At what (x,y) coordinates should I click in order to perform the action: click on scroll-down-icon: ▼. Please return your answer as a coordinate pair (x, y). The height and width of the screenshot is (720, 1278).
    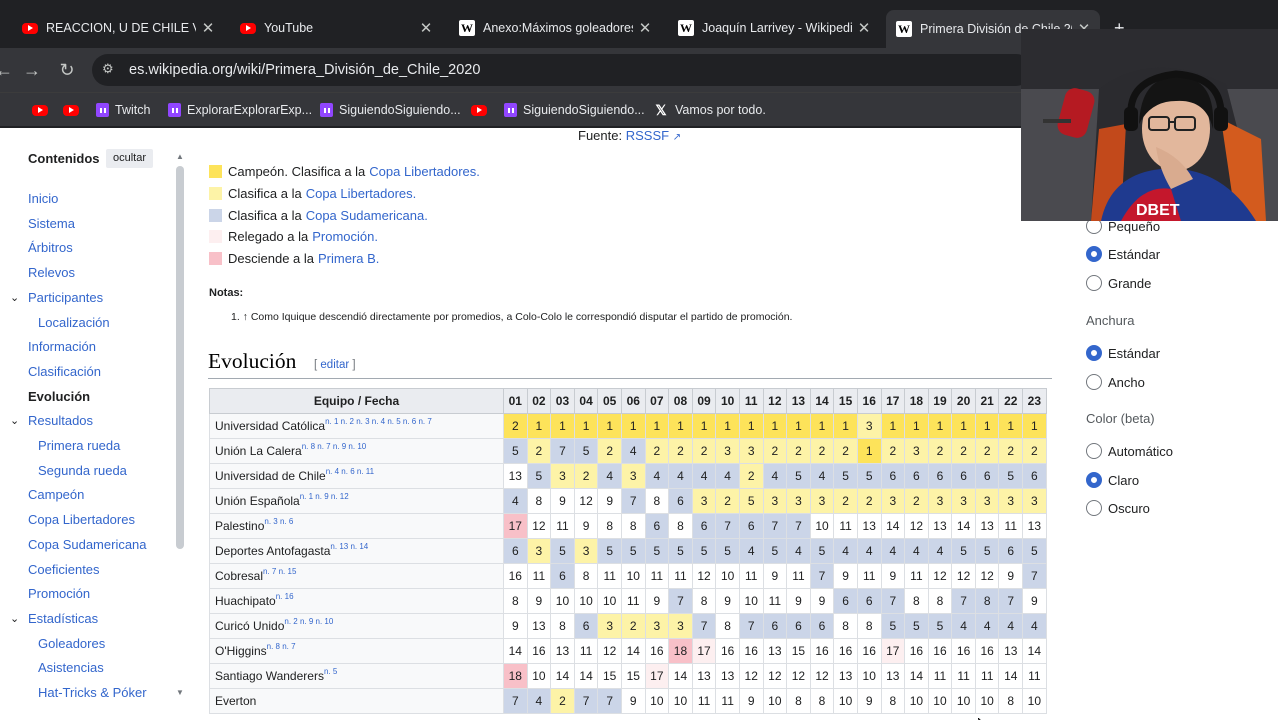
    Looking at the image, I should click on (180, 692).